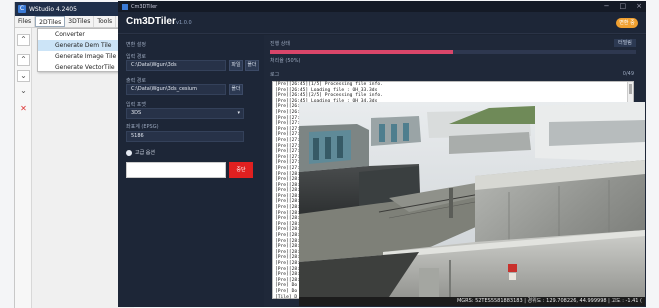 The height and width of the screenshot is (308, 659). Describe the element at coordinates (628, 74) in the screenshot. I see `log-count: 0/49` at that location.